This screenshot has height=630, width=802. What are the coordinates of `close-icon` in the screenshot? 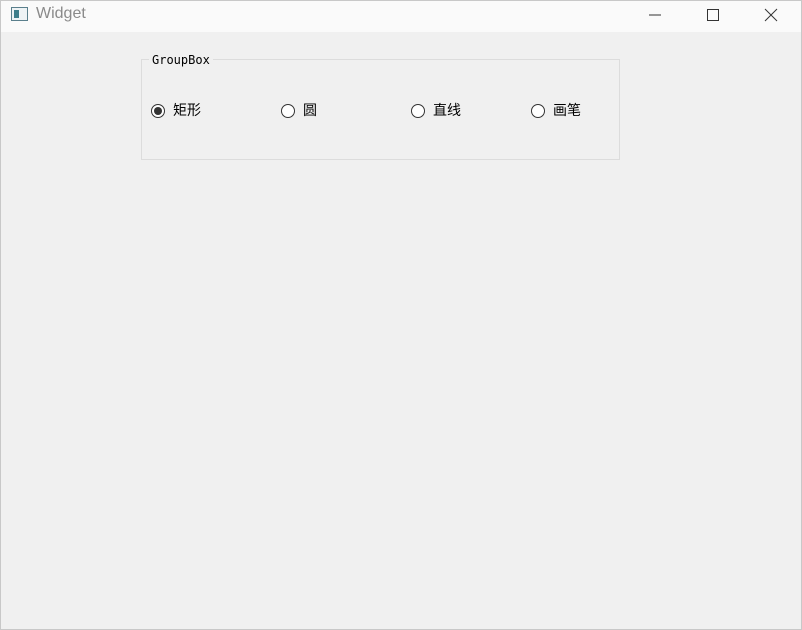 It's located at (771, 15).